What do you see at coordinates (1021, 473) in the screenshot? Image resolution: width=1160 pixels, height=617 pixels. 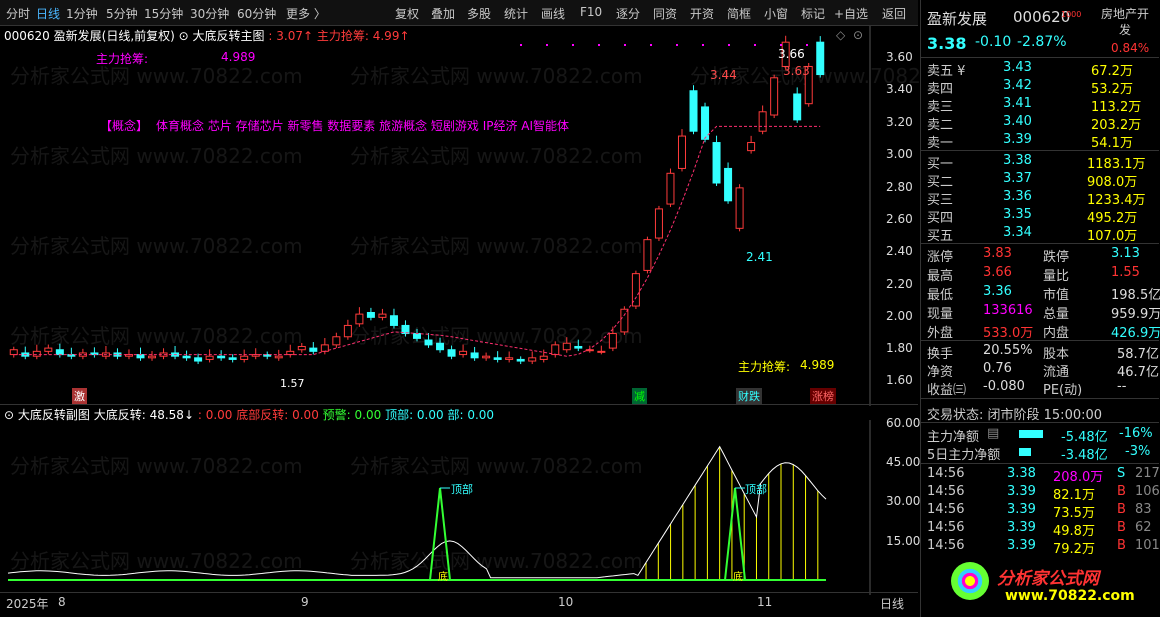 I see `tick-price: 3.38` at bounding box center [1021, 473].